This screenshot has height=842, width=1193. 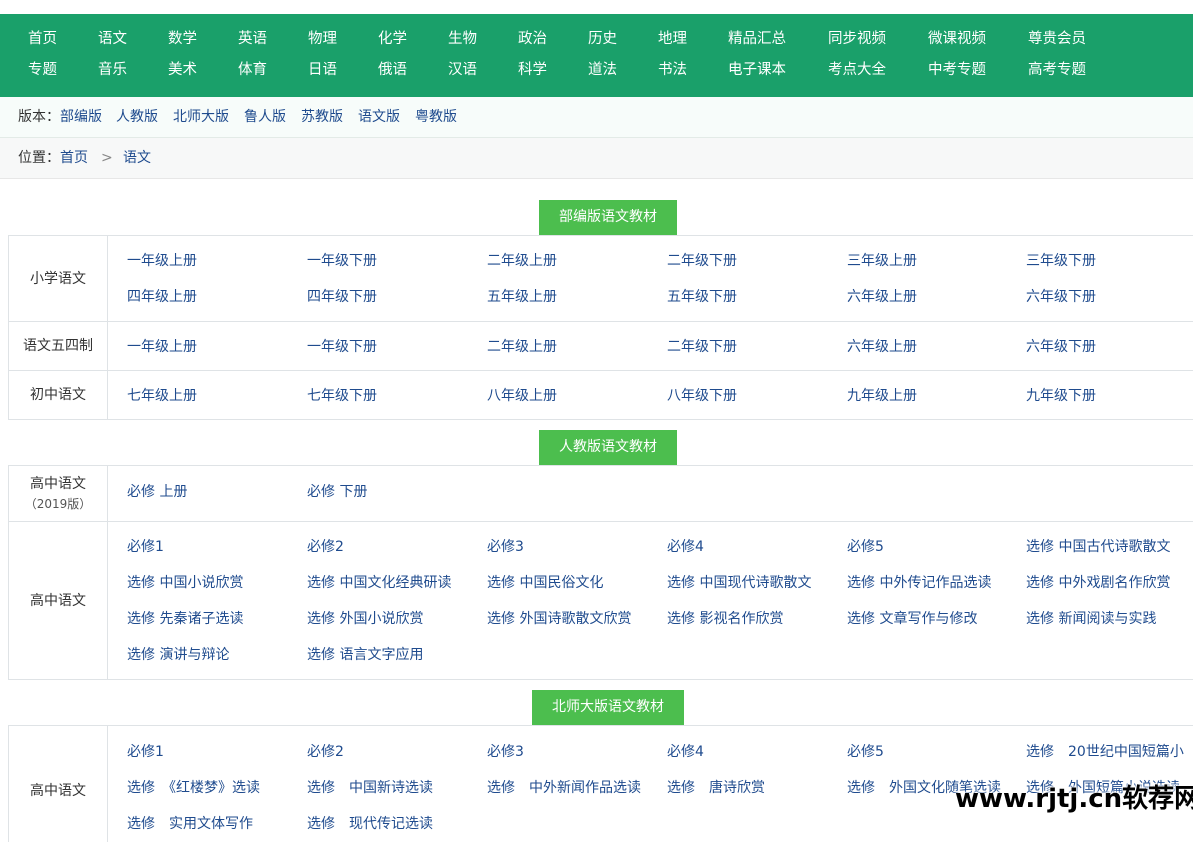 What do you see at coordinates (702, 297) in the screenshot?
I see `textbook-link: 五年级下册` at bounding box center [702, 297].